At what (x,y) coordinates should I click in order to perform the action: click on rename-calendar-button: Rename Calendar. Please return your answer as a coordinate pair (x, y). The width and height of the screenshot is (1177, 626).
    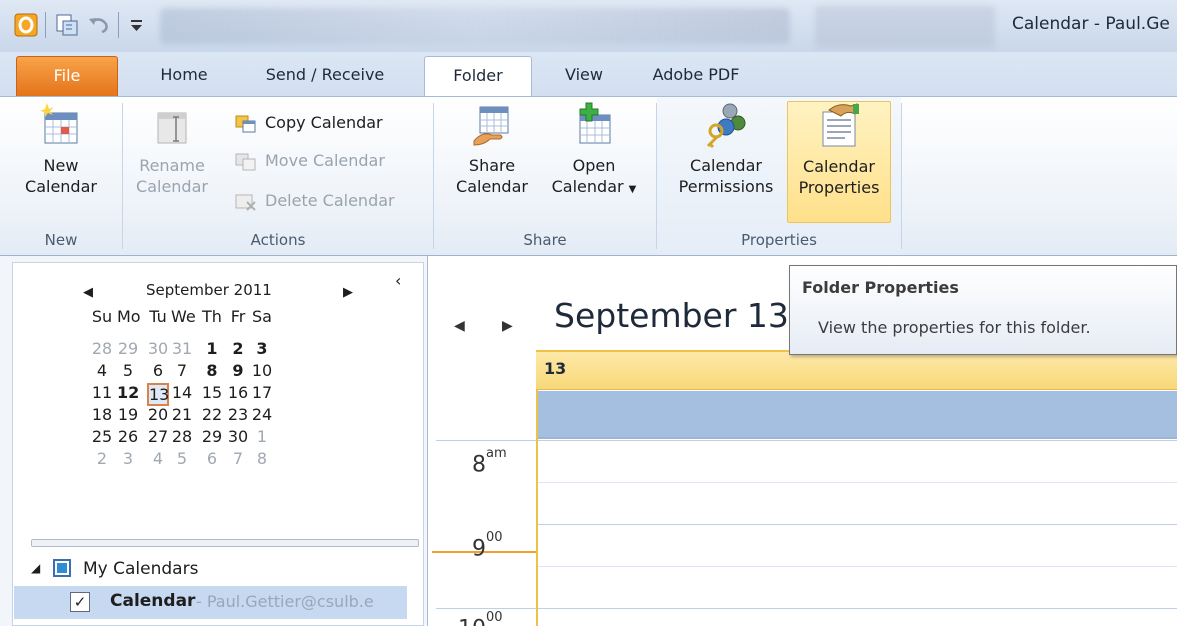
    Looking at the image, I should click on (172, 149).